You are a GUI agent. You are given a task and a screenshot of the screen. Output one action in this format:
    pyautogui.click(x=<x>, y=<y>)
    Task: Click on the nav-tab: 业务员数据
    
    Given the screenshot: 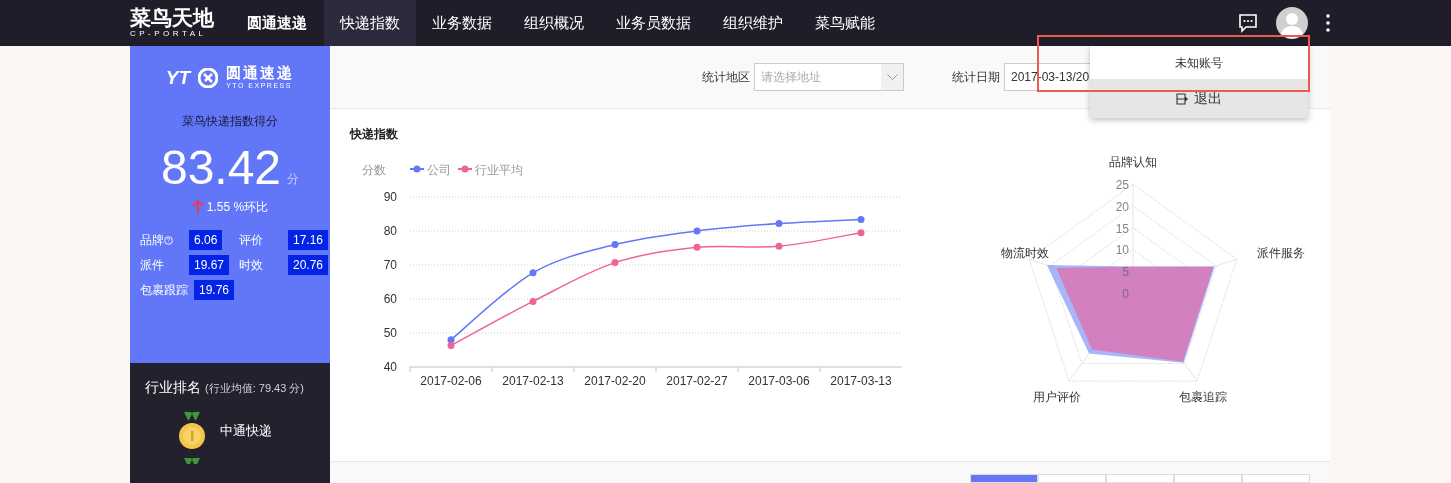 What is the action you would take?
    pyautogui.click(x=653, y=23)
    